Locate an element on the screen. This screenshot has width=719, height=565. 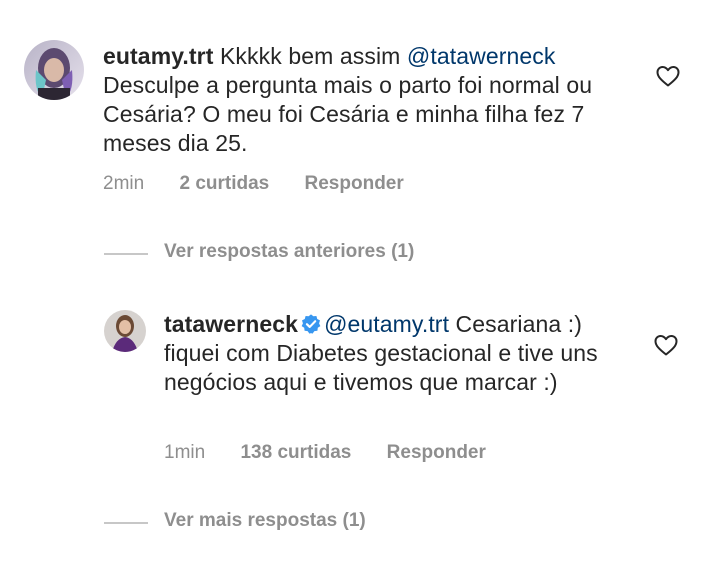
likes-count: 138 curtidas is located at coordinates (295, 453).